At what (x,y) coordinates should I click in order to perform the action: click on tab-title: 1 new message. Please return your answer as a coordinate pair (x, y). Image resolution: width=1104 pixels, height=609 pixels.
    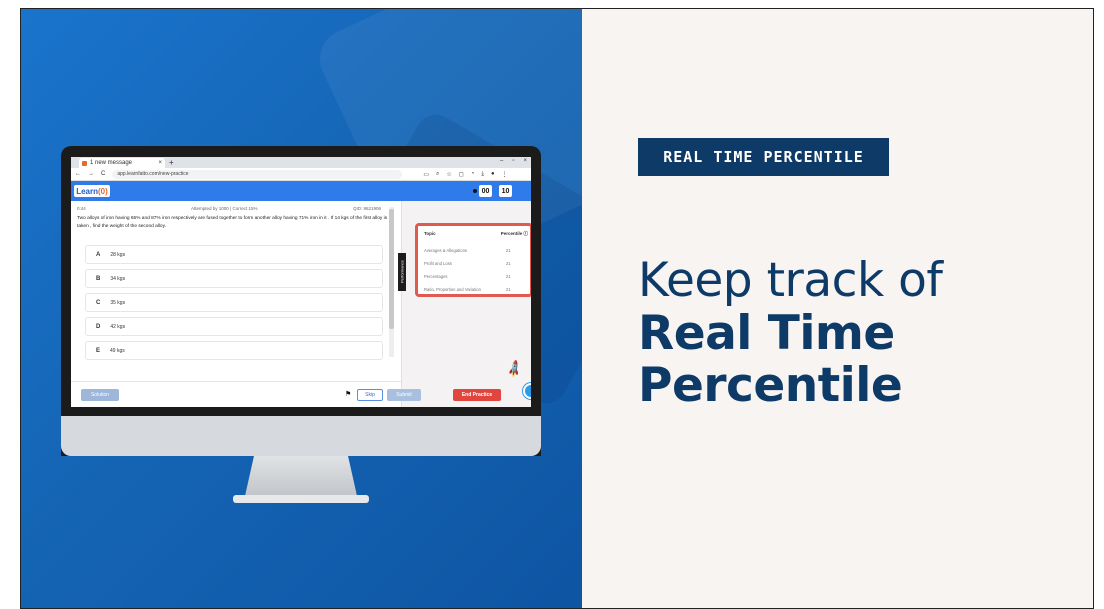
    Looking at the image, I should click on (111, 163).